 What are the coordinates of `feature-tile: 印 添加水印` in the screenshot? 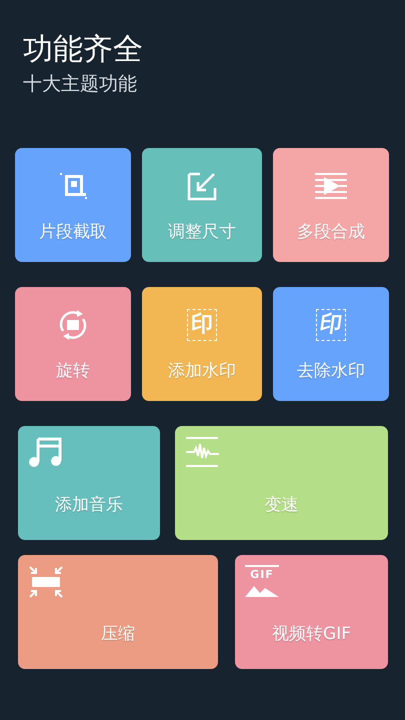 It's located at (202, 344).